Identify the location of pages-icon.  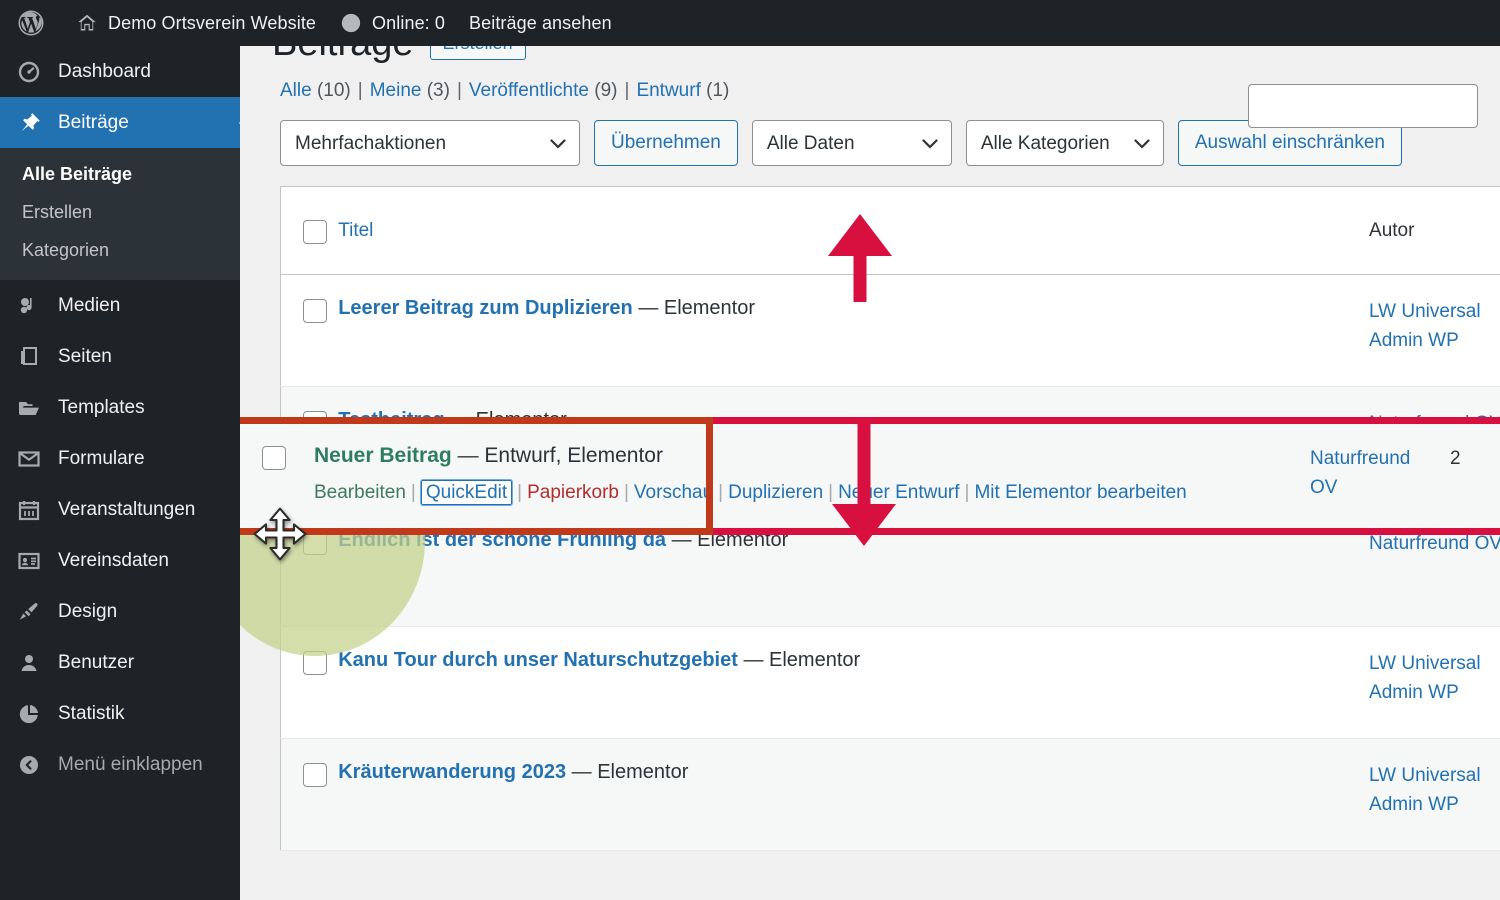
(29, 357).